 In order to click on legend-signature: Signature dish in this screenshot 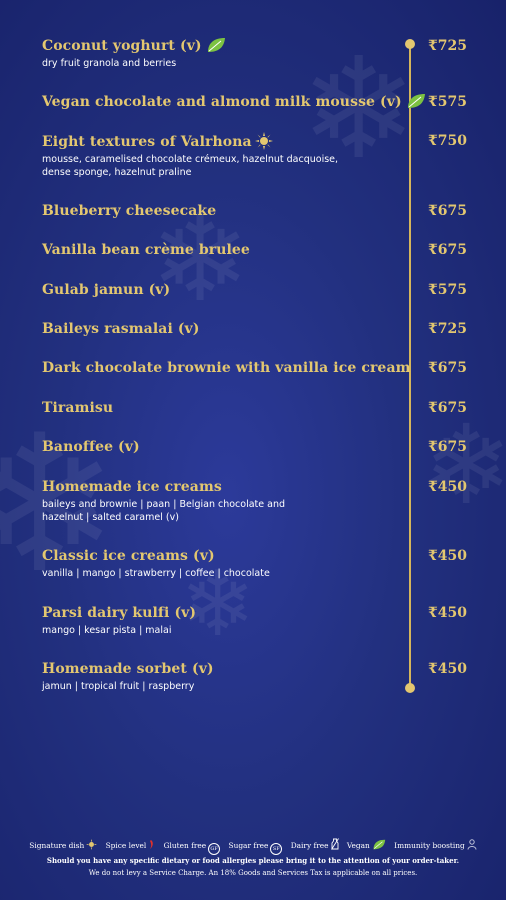, I will do `click(63, 844)`.